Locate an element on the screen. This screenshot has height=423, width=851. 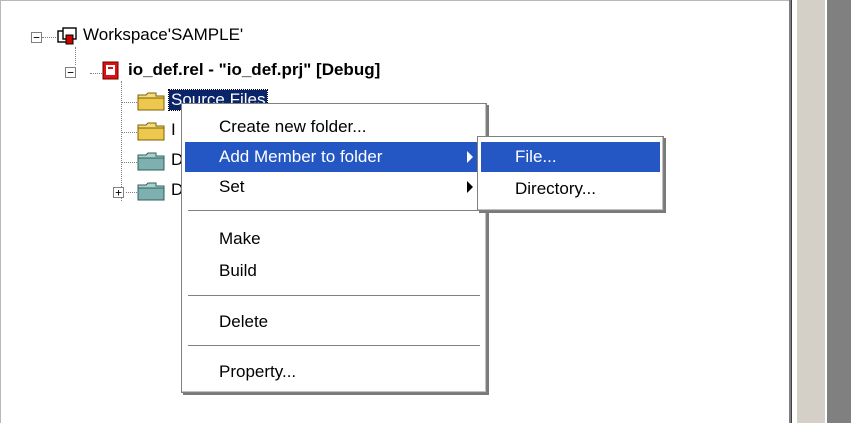
menu-item-label: Set is located at coordinates (232, 186).